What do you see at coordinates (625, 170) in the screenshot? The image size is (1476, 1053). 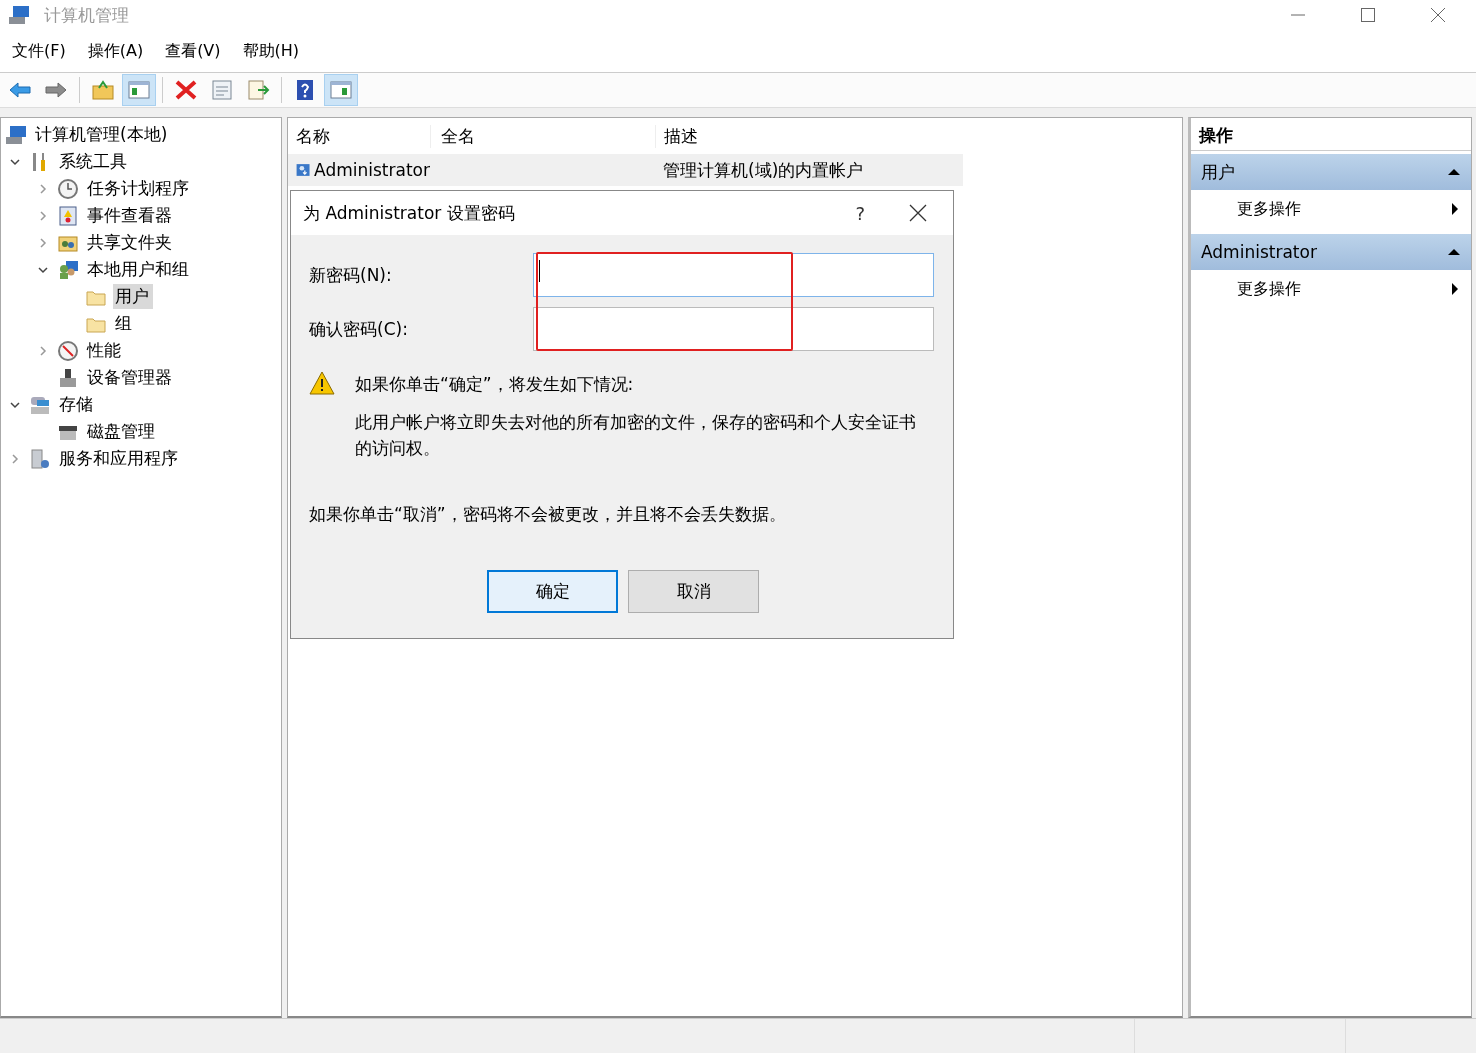 I see `table-row: Administrator 管理计算机(域)的内置帐户` at bounding box center [625, 170].